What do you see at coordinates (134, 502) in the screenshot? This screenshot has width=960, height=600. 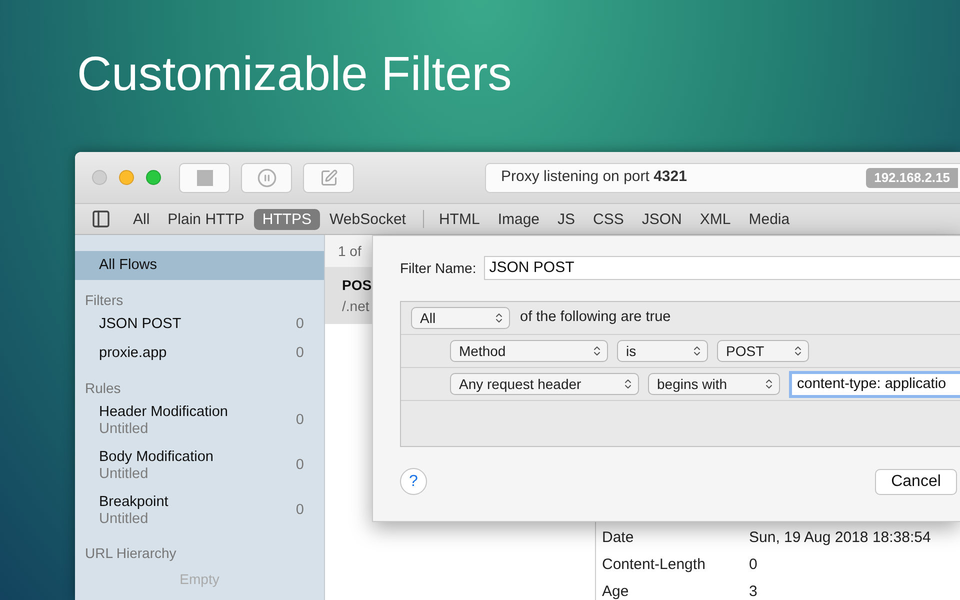 I see `item-title: Breakpoint` at bounding box center [134, 502].